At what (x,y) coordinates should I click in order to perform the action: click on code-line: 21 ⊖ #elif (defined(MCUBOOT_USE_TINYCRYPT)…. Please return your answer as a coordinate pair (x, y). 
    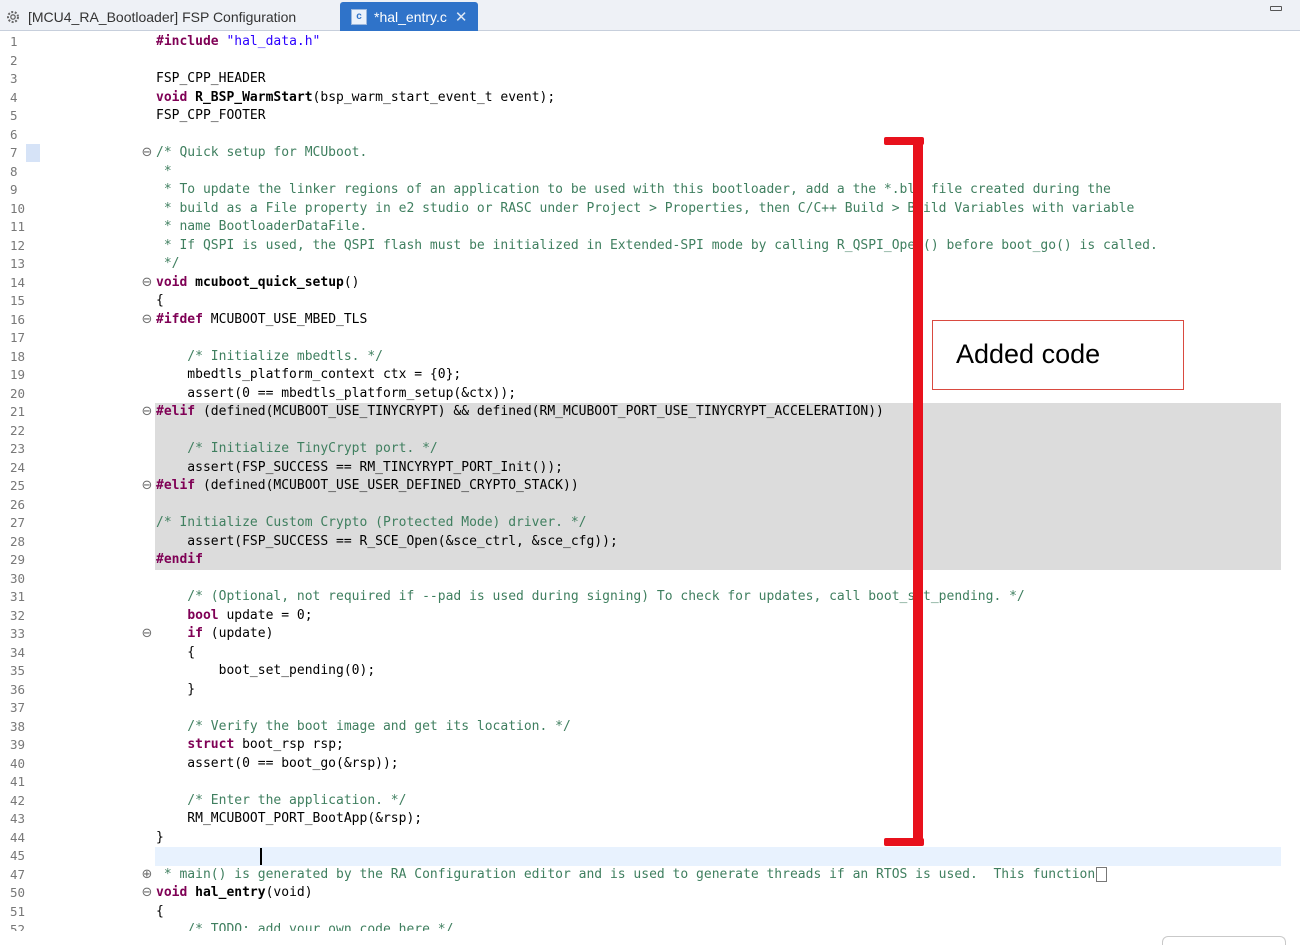
    Looking at the image, I should click on (650, 412).